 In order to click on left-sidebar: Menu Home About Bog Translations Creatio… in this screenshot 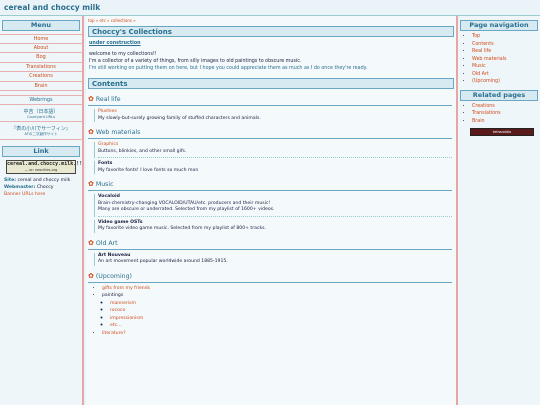, I will do `click(42, 210)`.